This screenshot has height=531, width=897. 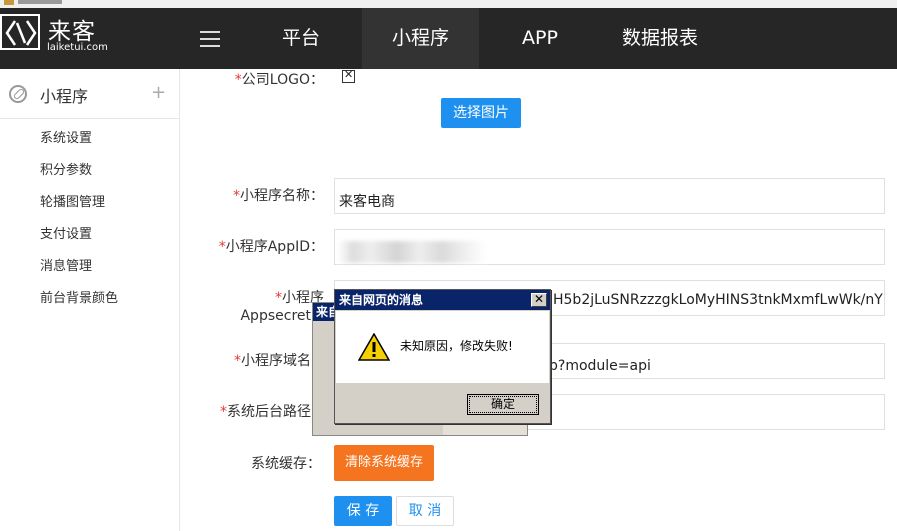 I want to click on background-dialog-button, so click(x=485, y=429).